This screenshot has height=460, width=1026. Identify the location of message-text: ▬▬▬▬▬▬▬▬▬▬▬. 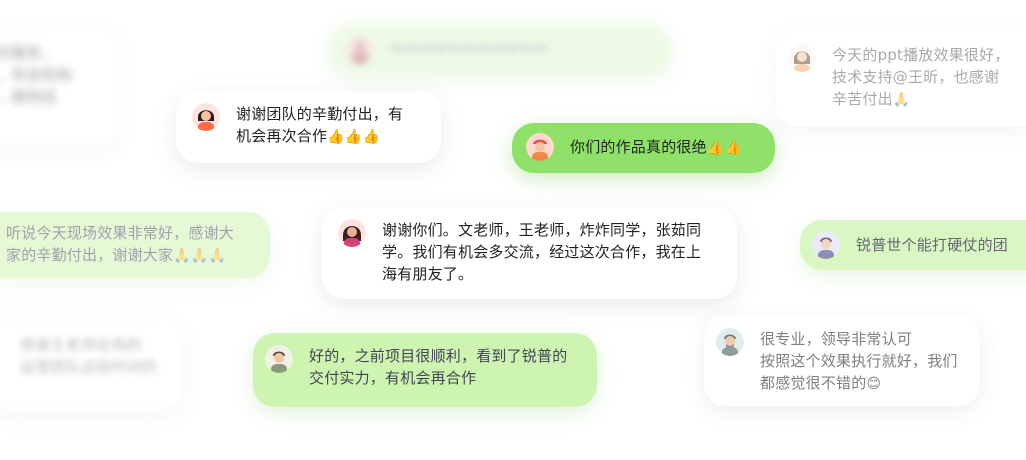
(469, 47).